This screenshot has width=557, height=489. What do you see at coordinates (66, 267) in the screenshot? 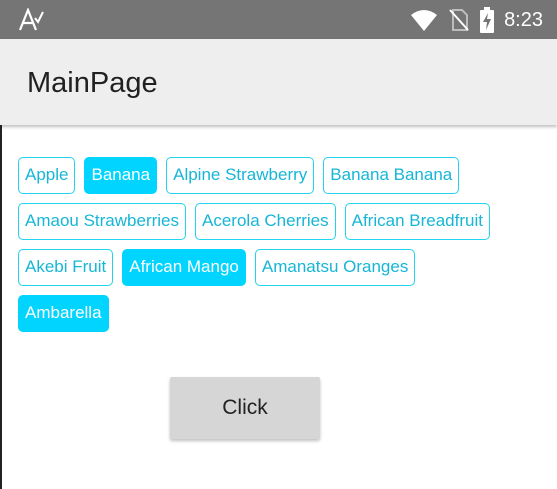
I see `chip-akebi-fruit: Akebi Fruit` at bounding box center [66, 267].